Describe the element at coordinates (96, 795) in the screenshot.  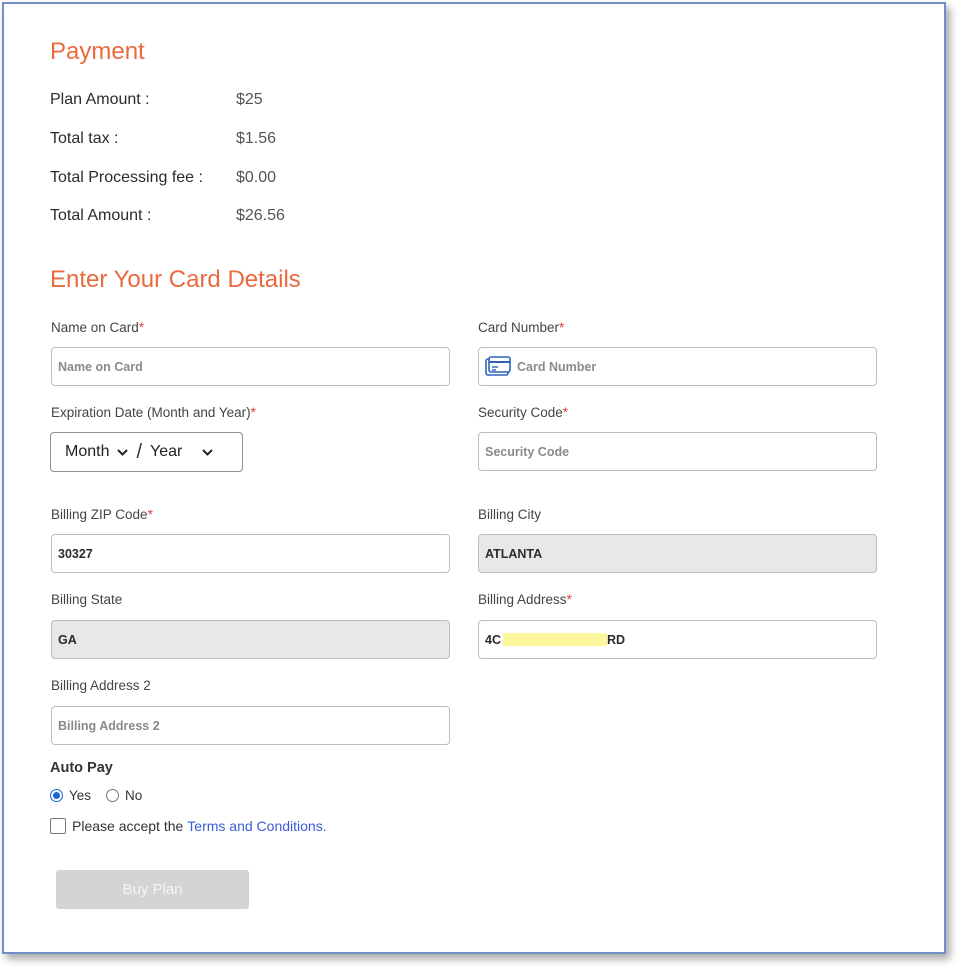
I see `auto-pay-options: Yes No` at that location.